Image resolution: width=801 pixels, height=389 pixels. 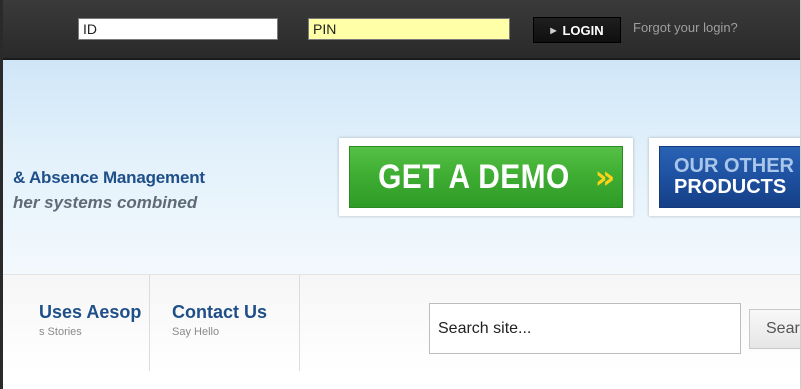 I want to click on get-a-demo-button: GET A DEMO », so click(x=486, y=177).